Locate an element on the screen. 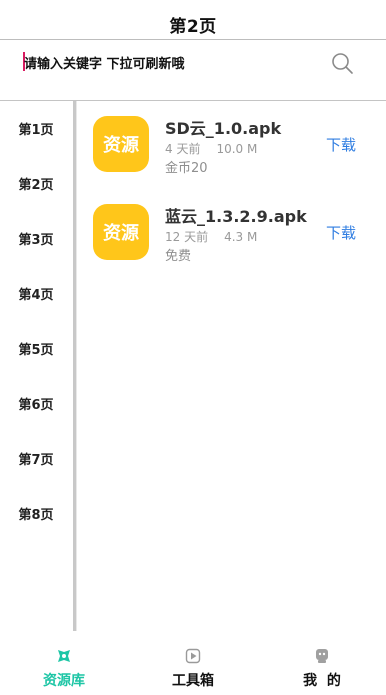 This screenshot has height=695, width=386. resource-icon is located at coordinates (64, 656).